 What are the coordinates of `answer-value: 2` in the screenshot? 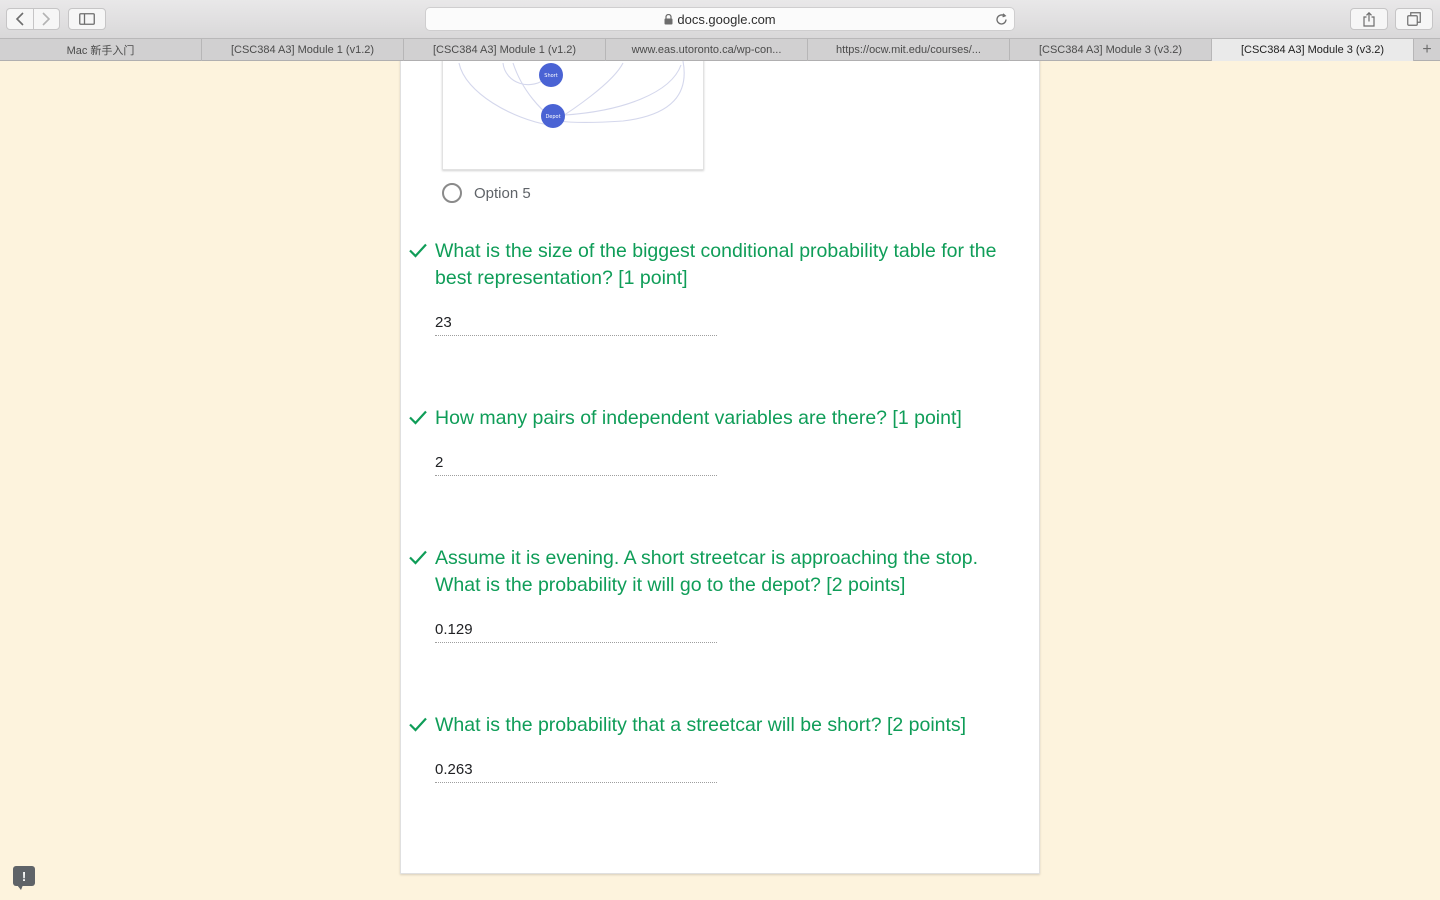 It's located at (576, 465).